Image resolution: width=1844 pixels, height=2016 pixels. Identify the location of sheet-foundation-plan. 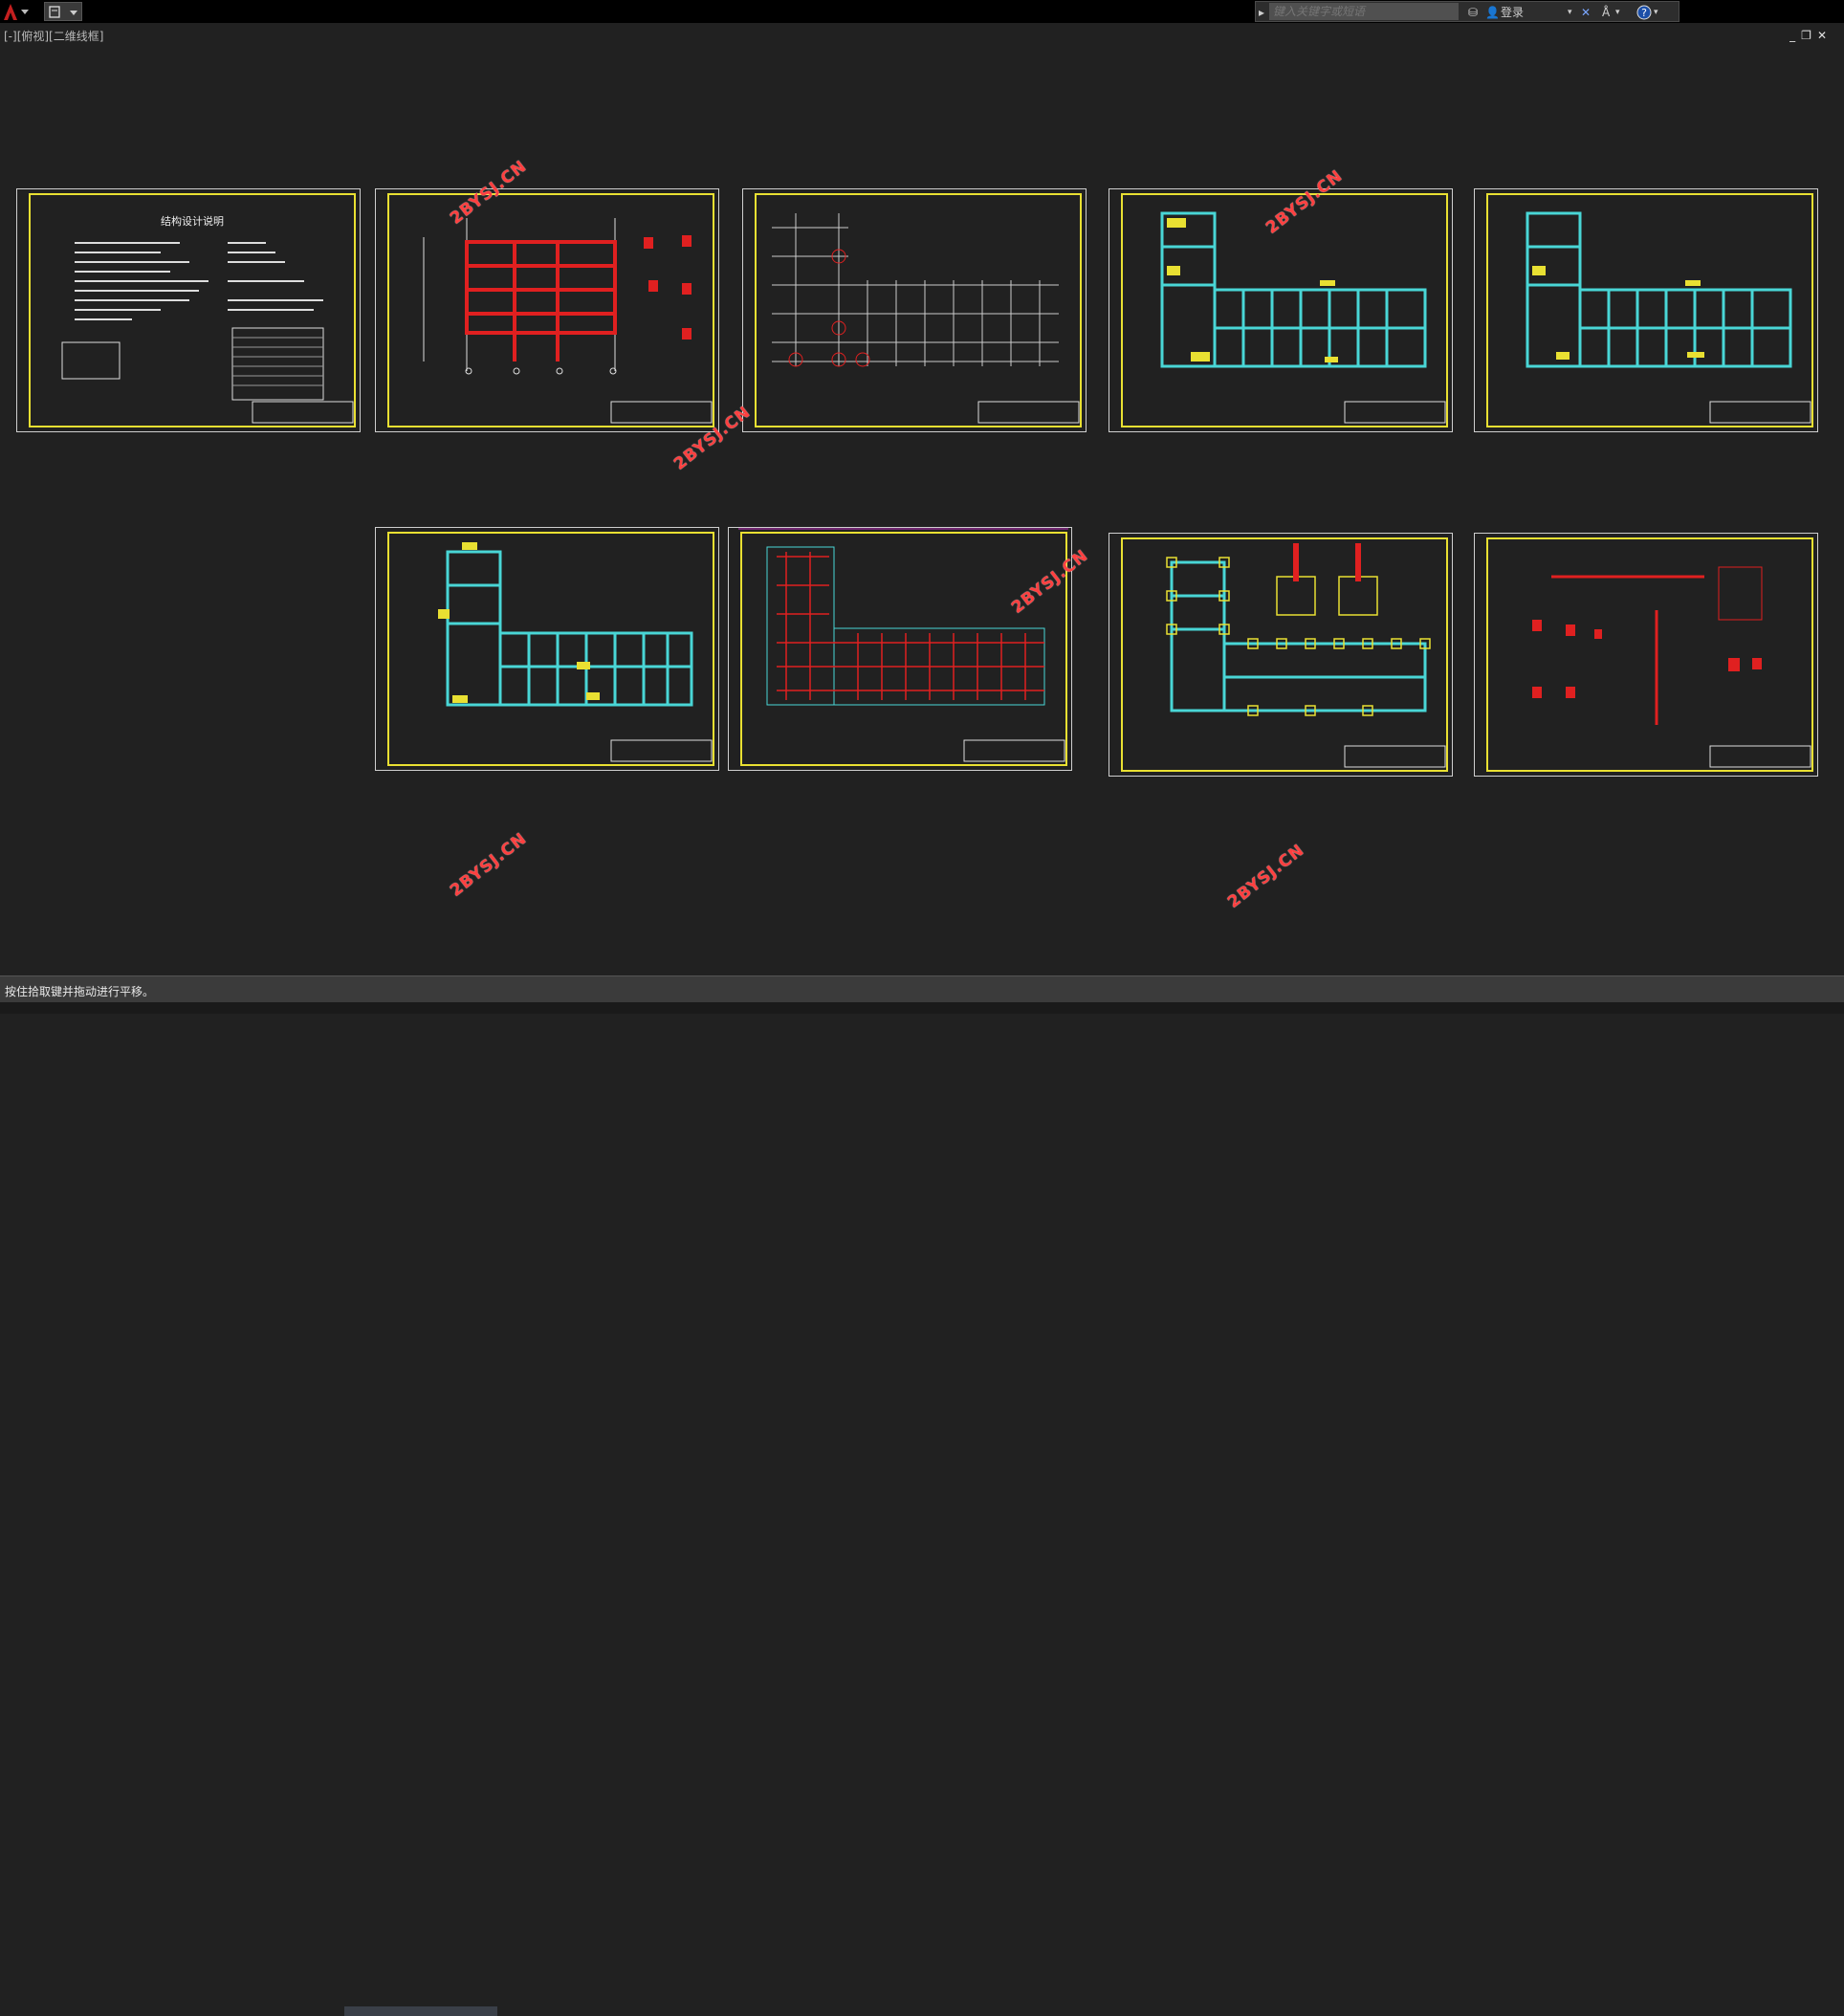
(1281, 655).